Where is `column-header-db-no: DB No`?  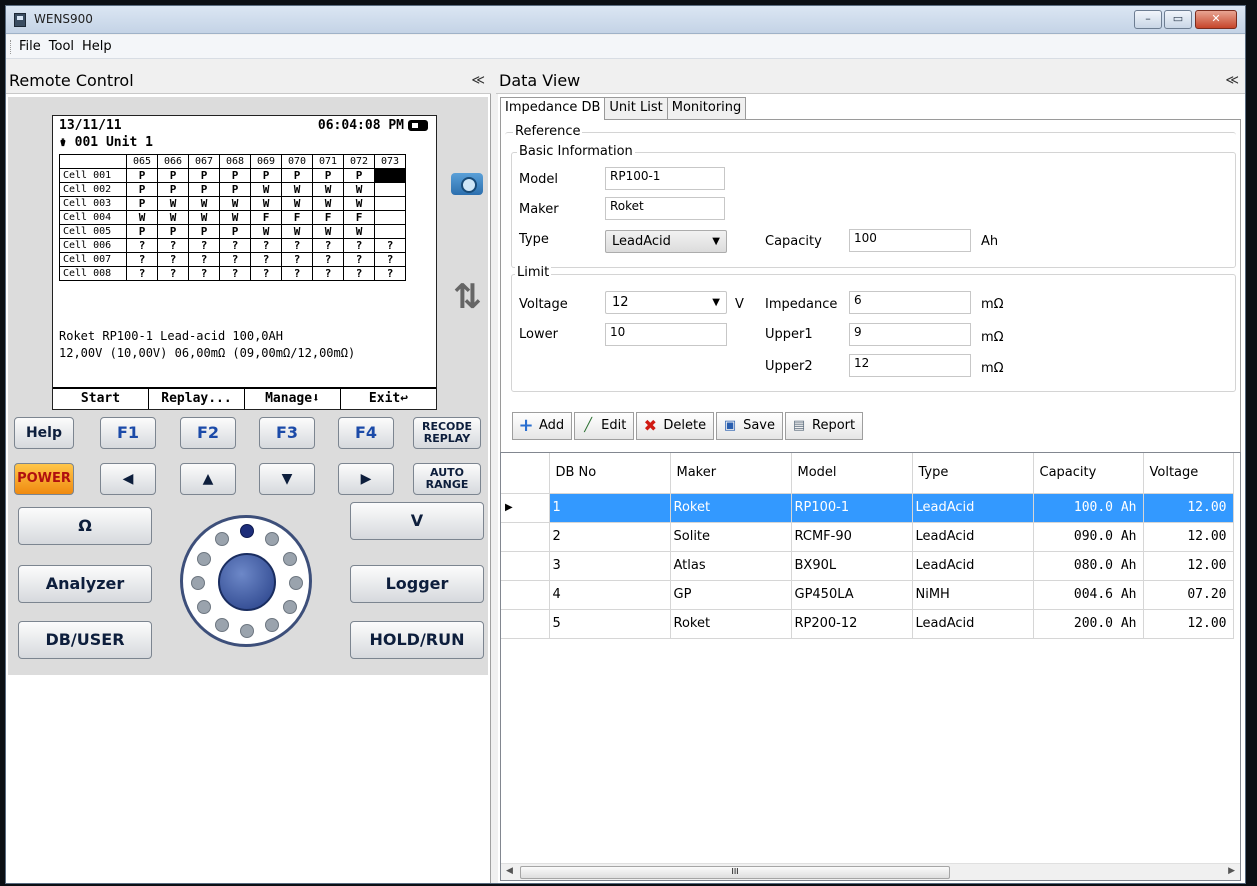
column-header-db-no: DB No is located at coordinates (610, 473).